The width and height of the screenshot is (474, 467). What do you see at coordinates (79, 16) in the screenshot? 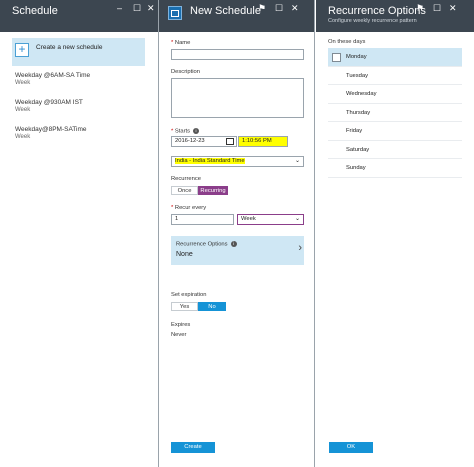
I see `schedule-header: Schedule ‒ ☐ ✕` at bounding box center [79, 16].